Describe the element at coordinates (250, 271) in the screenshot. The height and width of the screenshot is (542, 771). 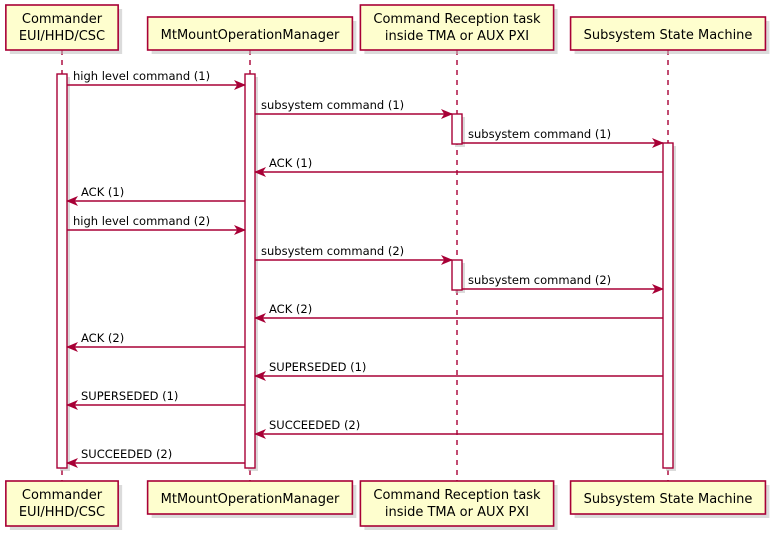
I see `activation-bar-manager` at that location.